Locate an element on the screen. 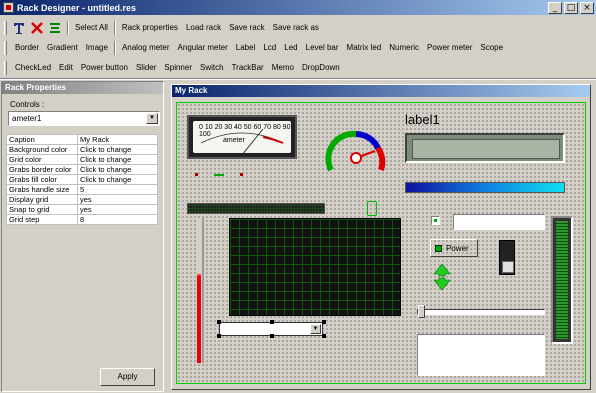  numeric-tool-button: Numeric is located at coordinates (404, 48).